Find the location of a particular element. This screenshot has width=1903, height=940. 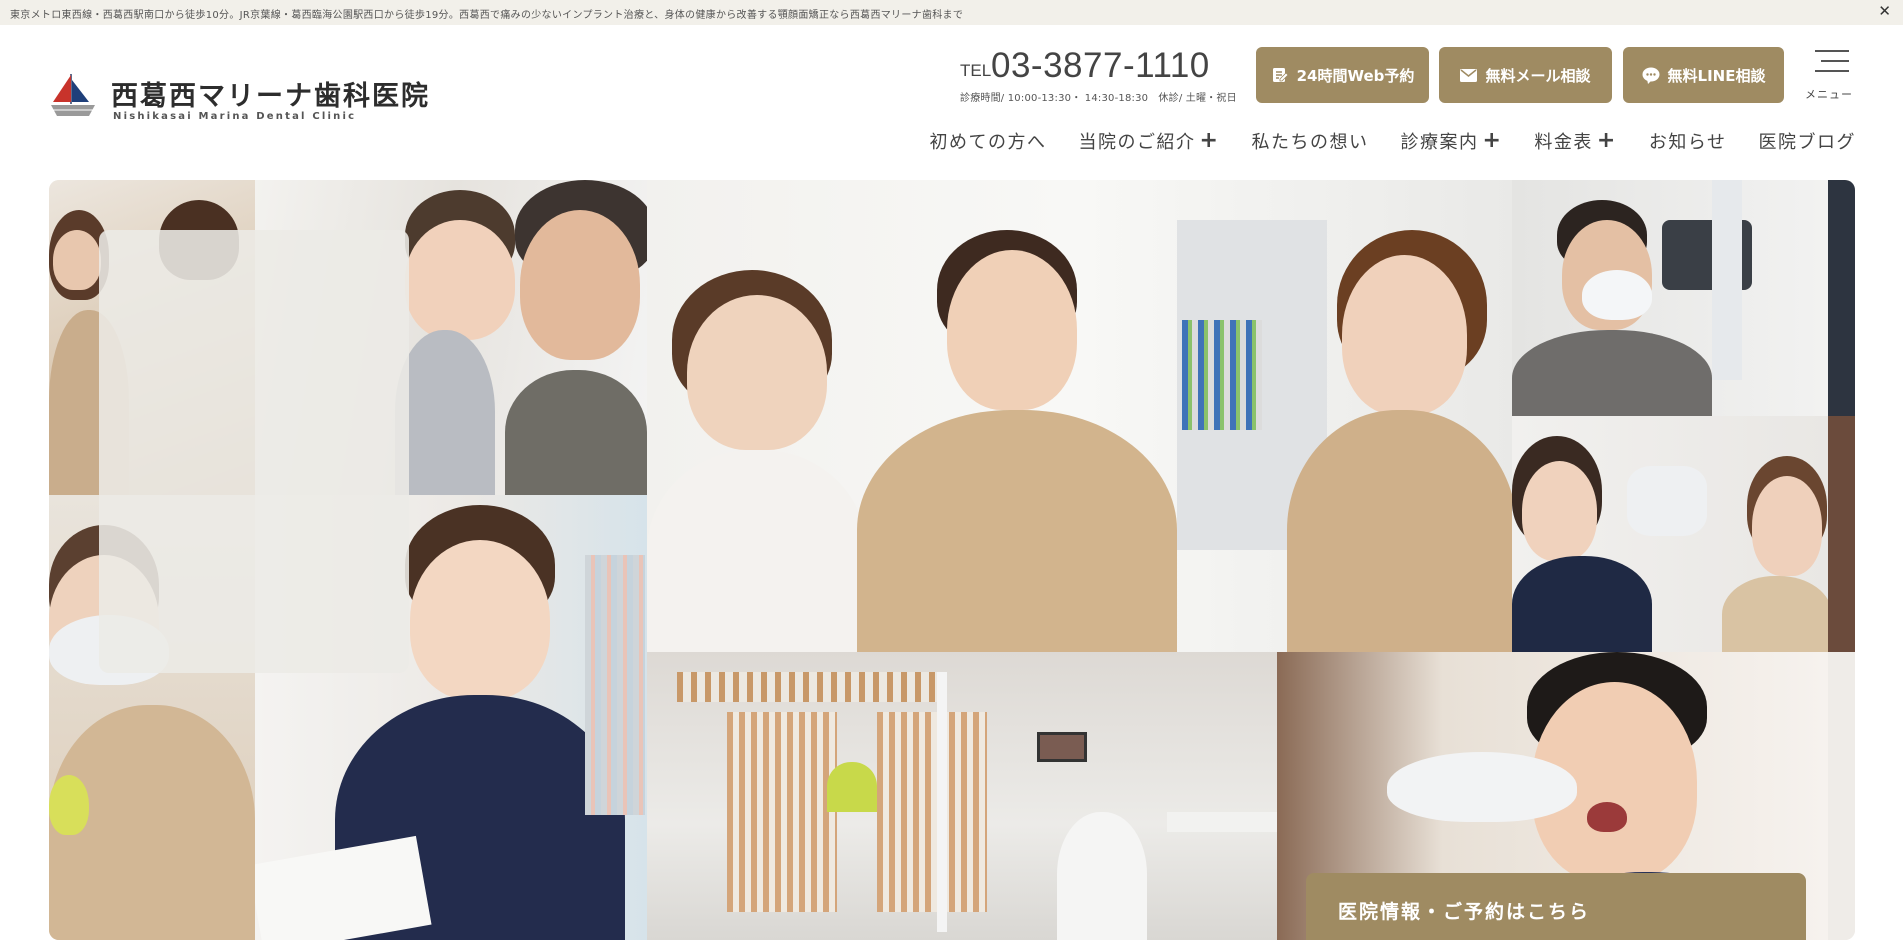

nav-our-thoughts: 私たちの想い is located at coordinates (1309, 141).